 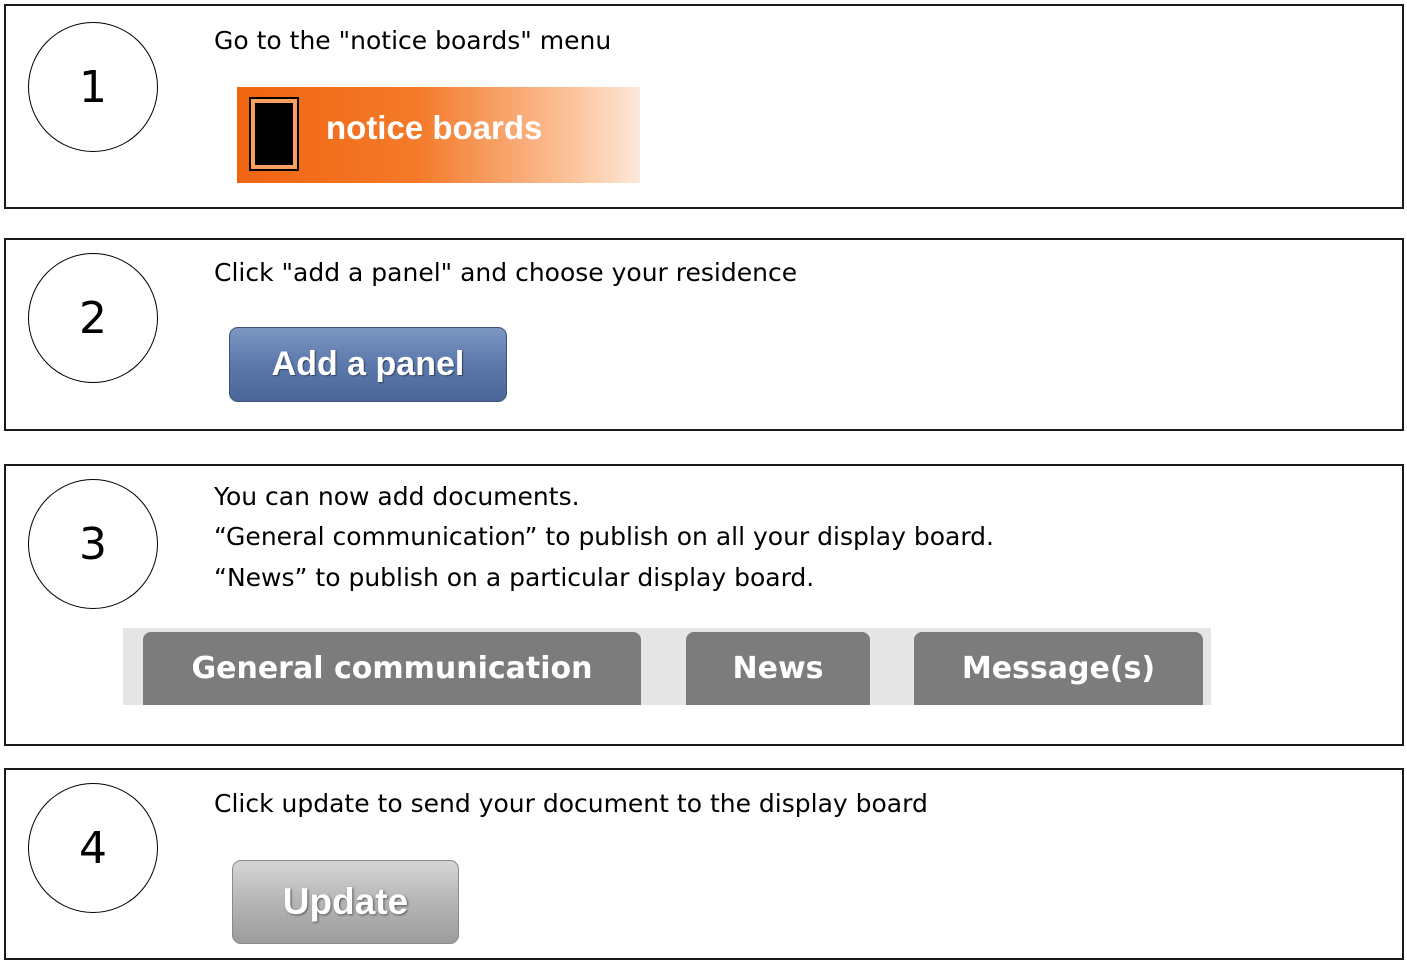 I want to click on document-tab-bar: General communication News Message(s), so click(x=667, y=666).